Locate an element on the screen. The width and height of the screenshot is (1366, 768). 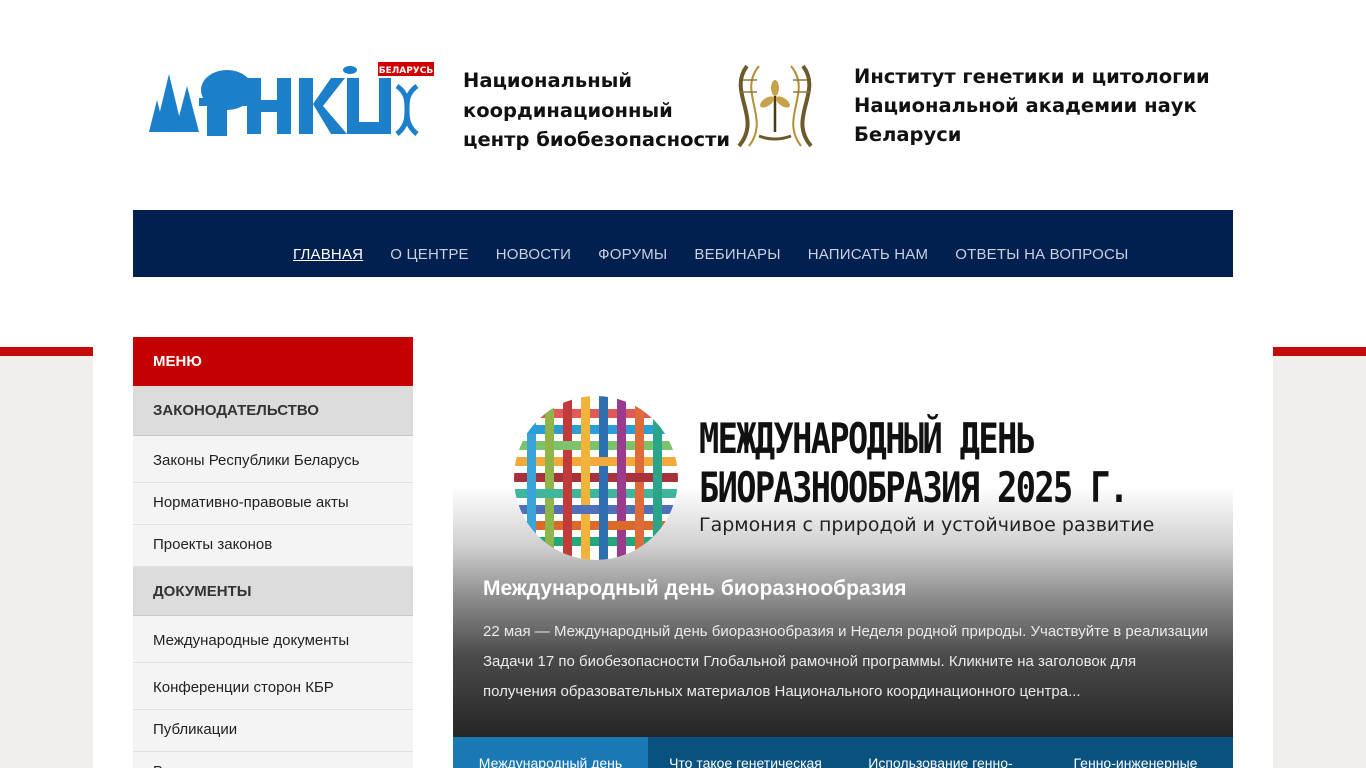
nav-item-forums: ФОРУМЫ is located at coordinates (632, 254).